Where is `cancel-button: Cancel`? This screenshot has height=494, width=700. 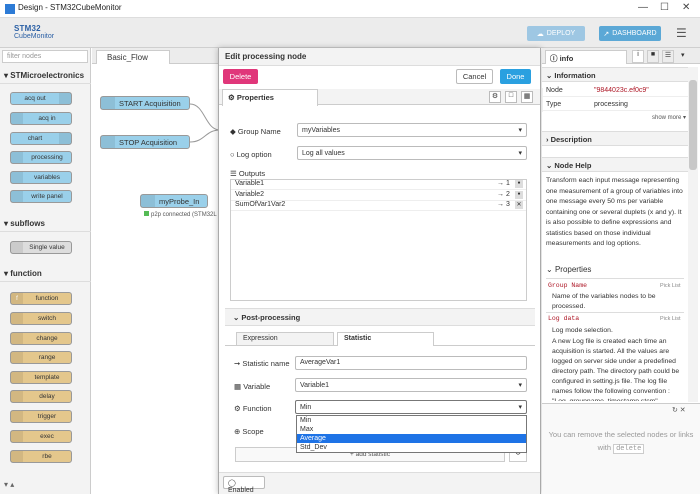
cancel-button: Cancel is located at coordinates (474, 76).